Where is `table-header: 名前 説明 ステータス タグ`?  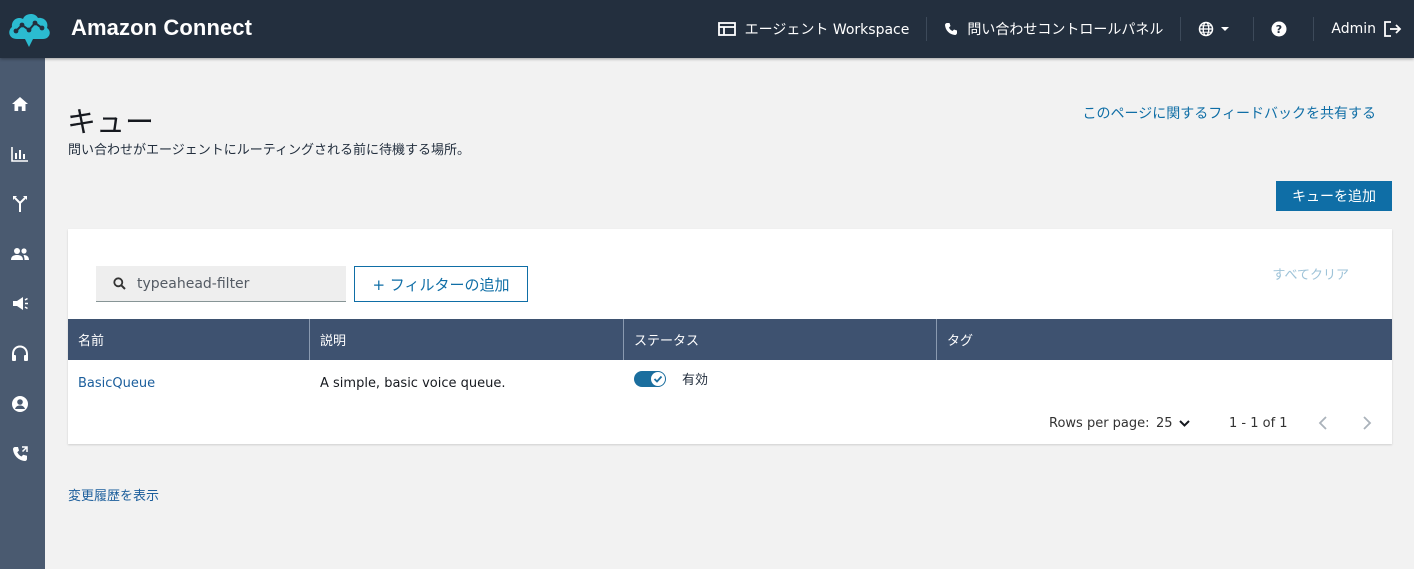
table-header: 名前 説明 ステータス タグ is located at coordinates (730, 339).